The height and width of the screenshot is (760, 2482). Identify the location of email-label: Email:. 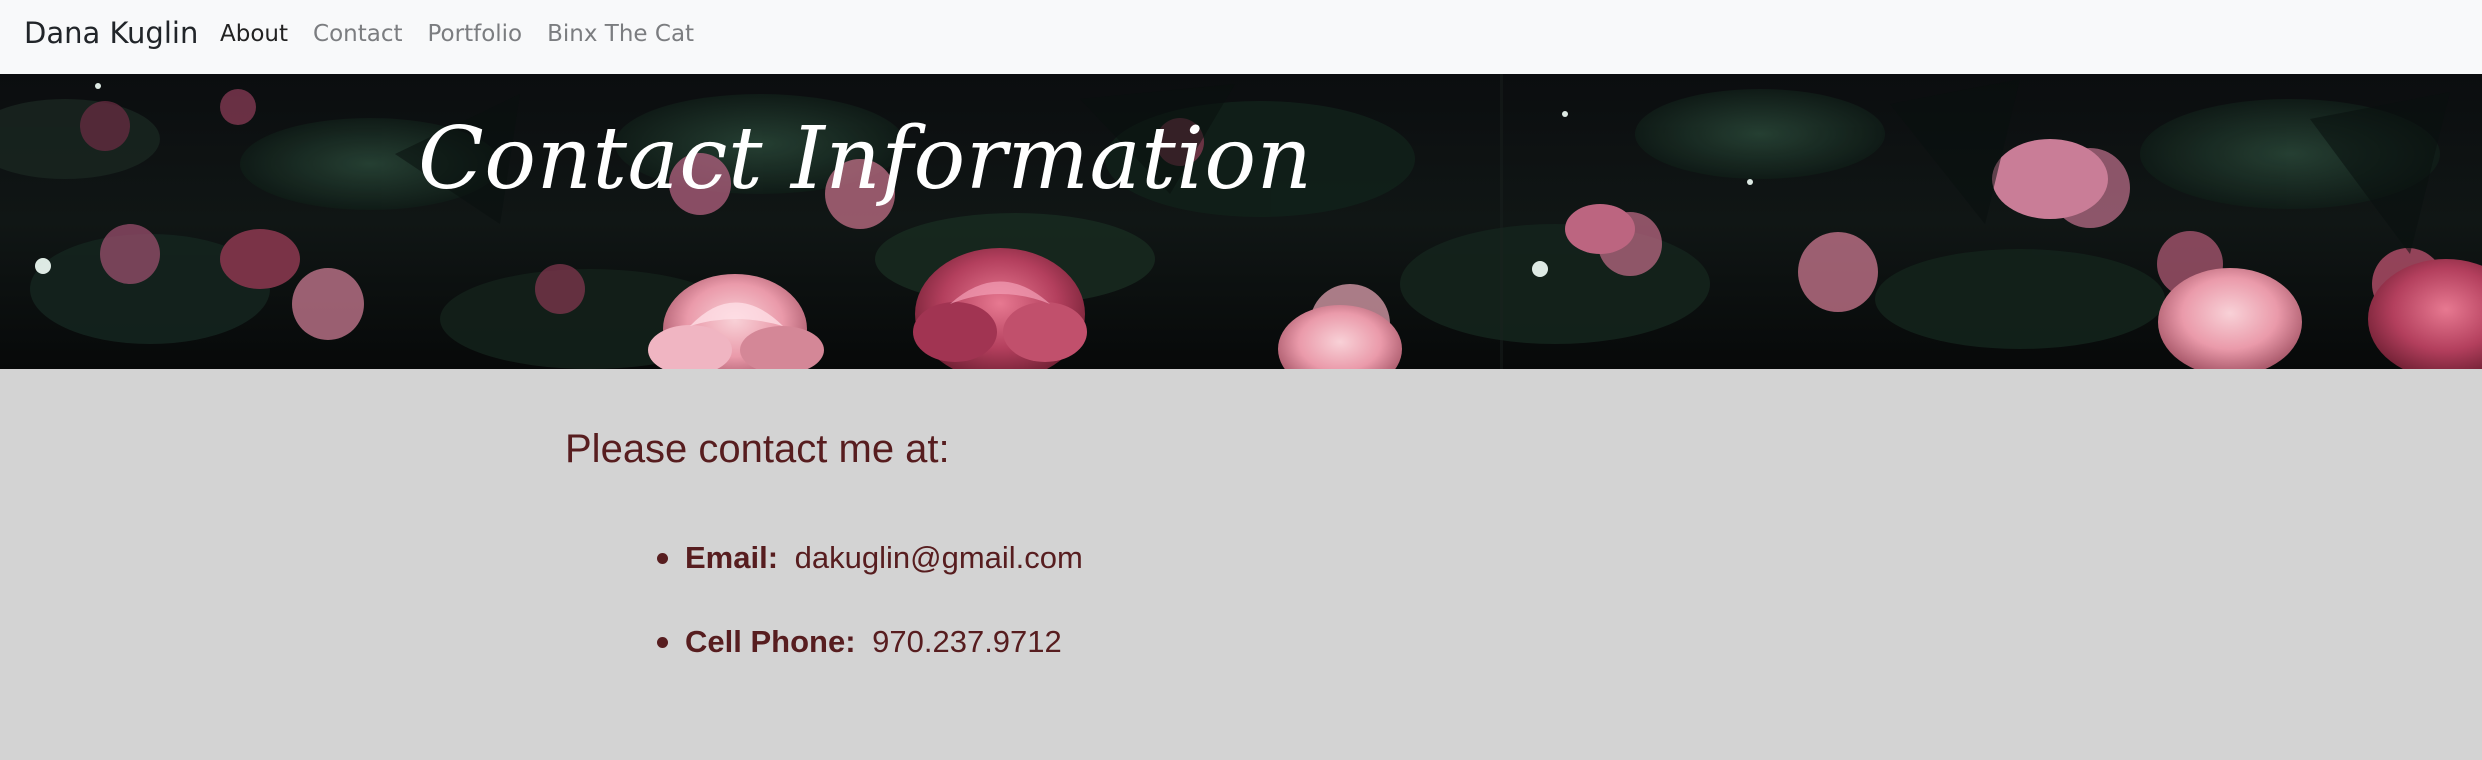
(732, 557).